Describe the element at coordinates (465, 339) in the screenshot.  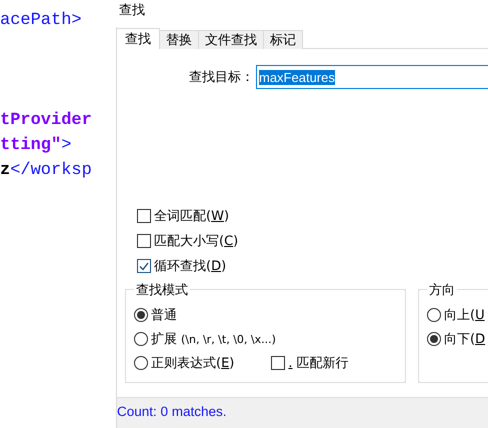
I see `radio-label: 向下(D` at that location.